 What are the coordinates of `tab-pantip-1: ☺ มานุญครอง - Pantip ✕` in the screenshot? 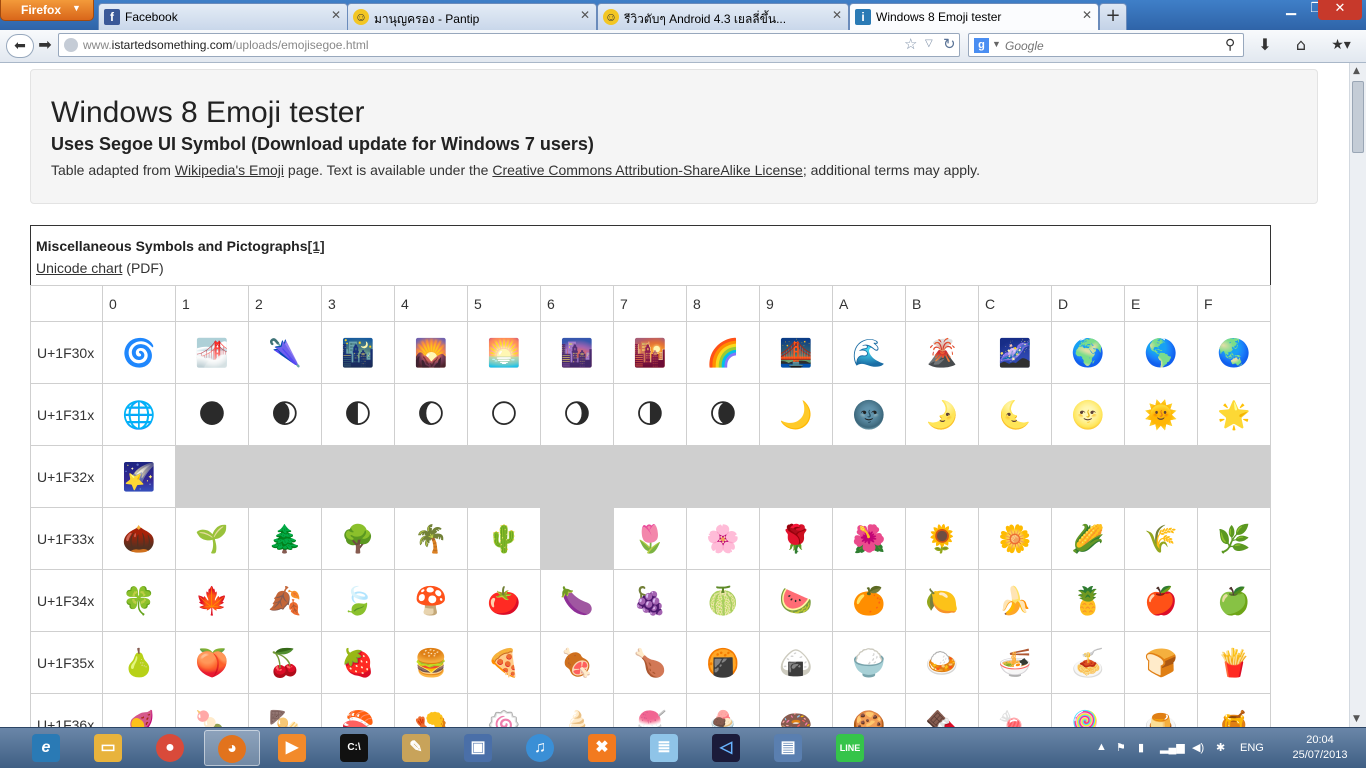 It's located at (472, 16).